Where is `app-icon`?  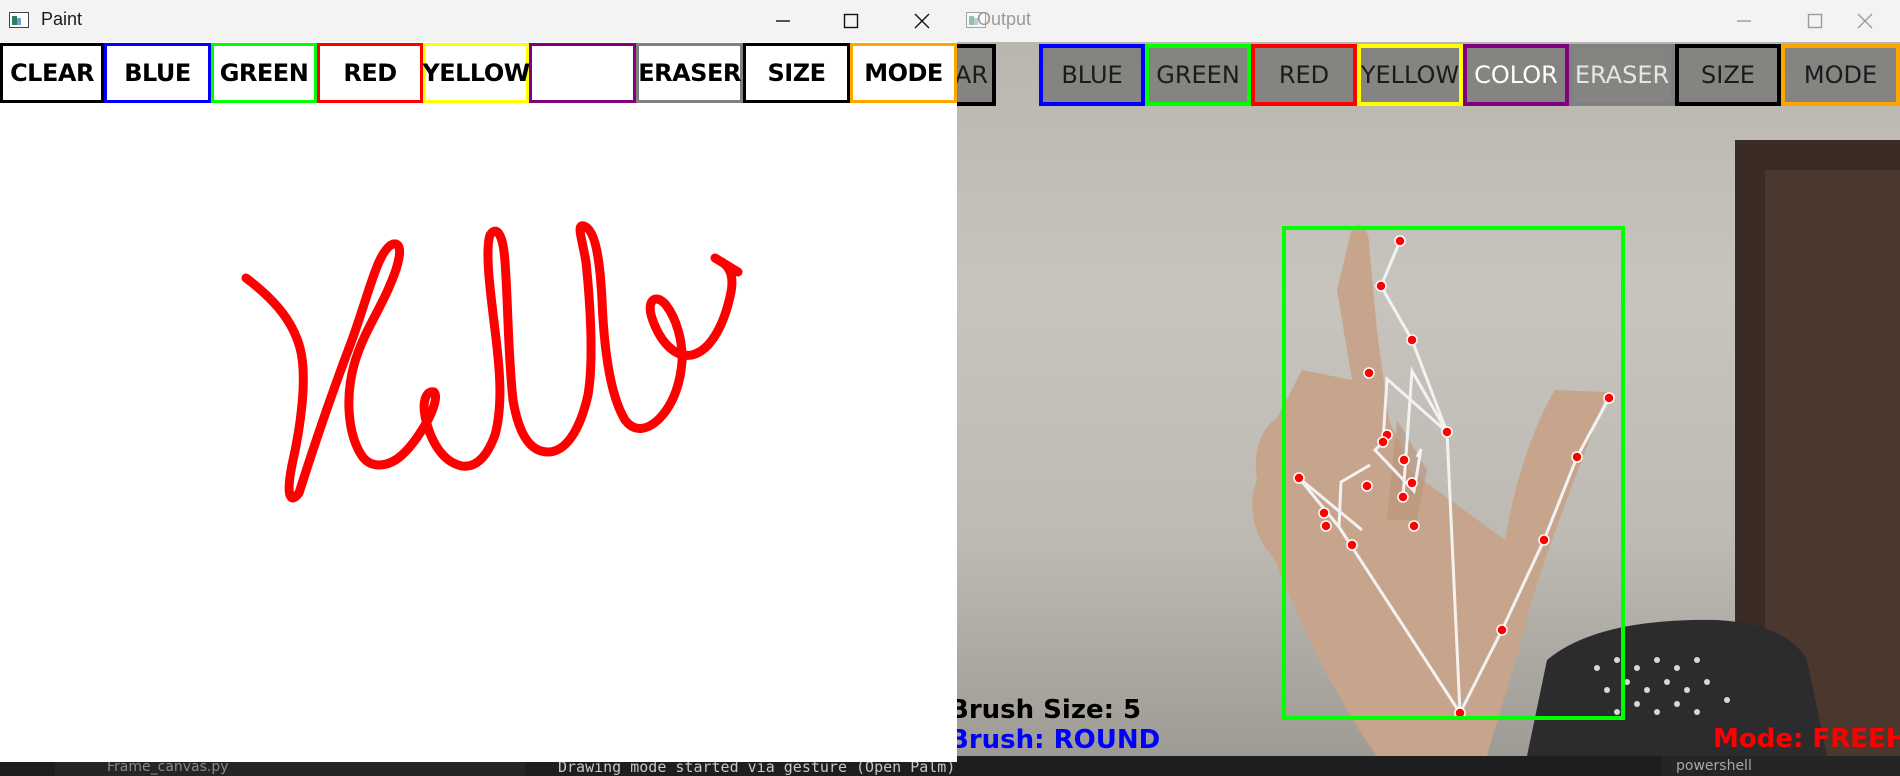 app-icon is located at coordinates (19, 20).